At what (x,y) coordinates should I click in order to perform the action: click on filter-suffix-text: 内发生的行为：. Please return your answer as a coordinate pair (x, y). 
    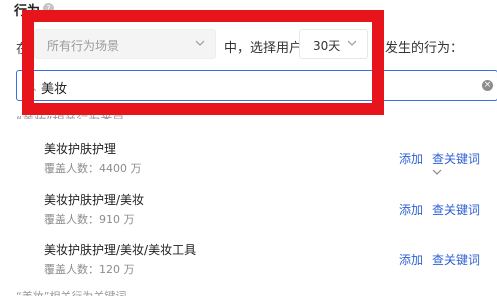
    Looking at the image, I should click on (418, 48).